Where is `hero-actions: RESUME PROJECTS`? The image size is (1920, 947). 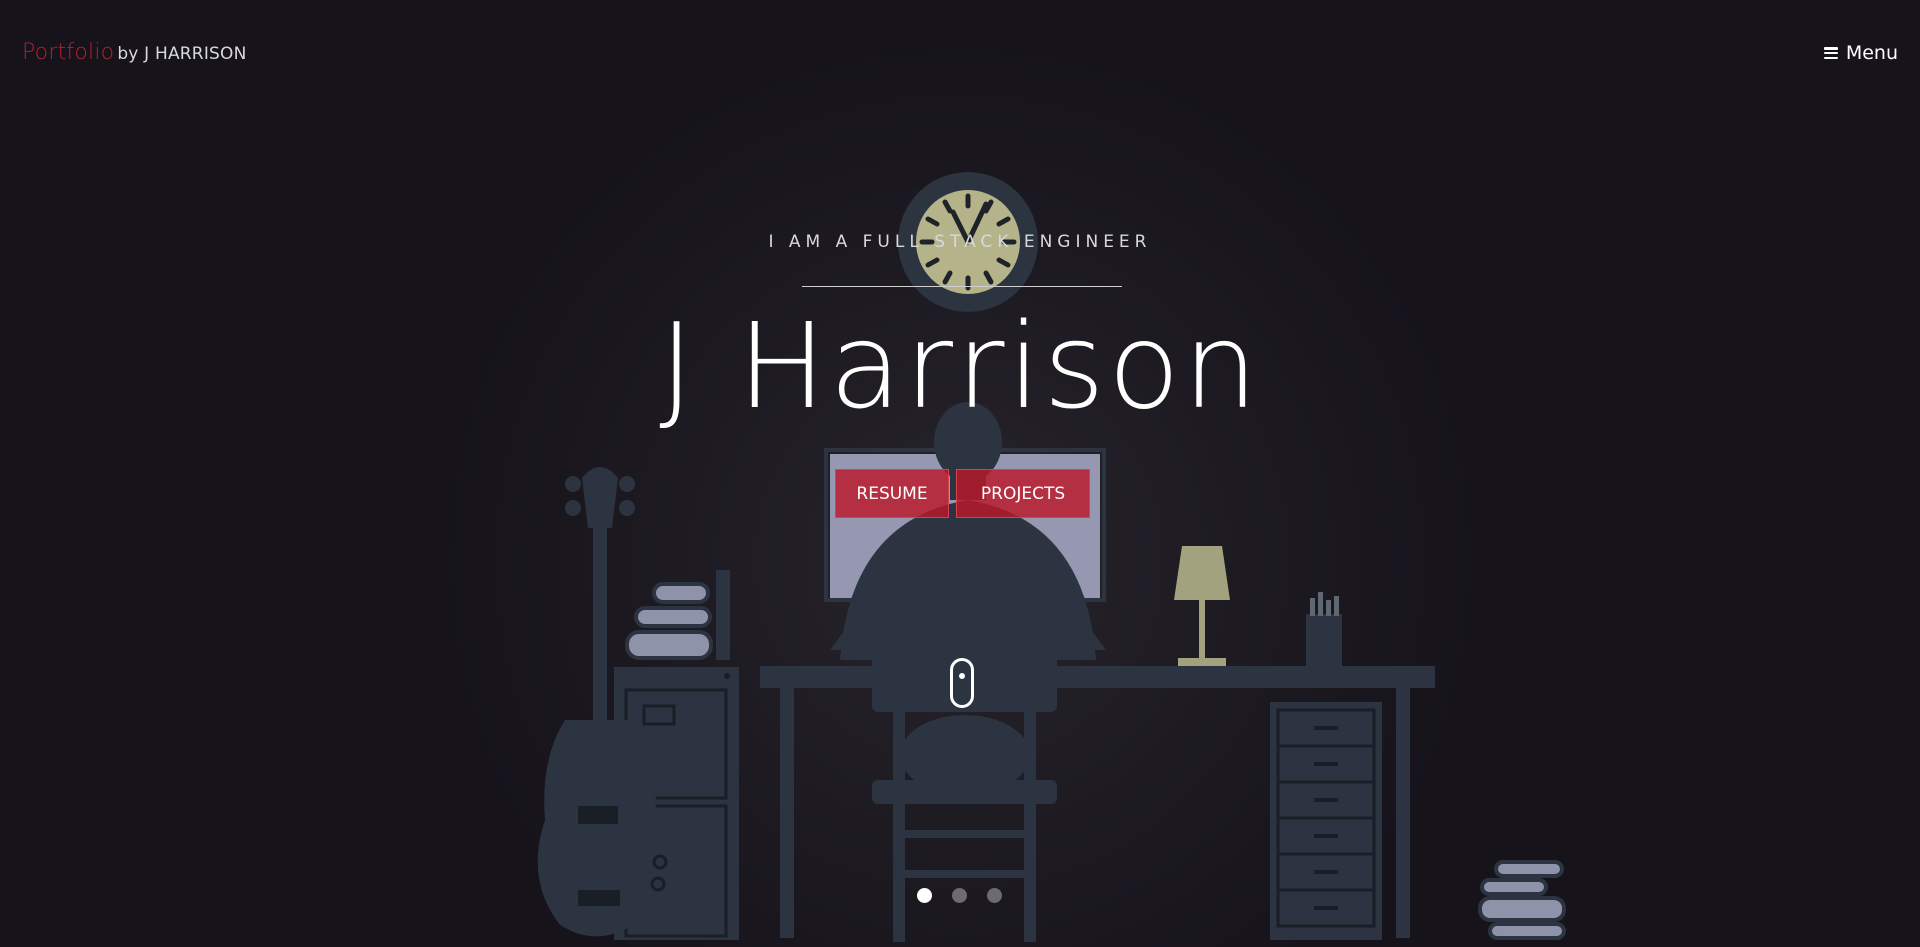 hero-actions: RESUME PROJECTS is located at coordinates (962, 493).